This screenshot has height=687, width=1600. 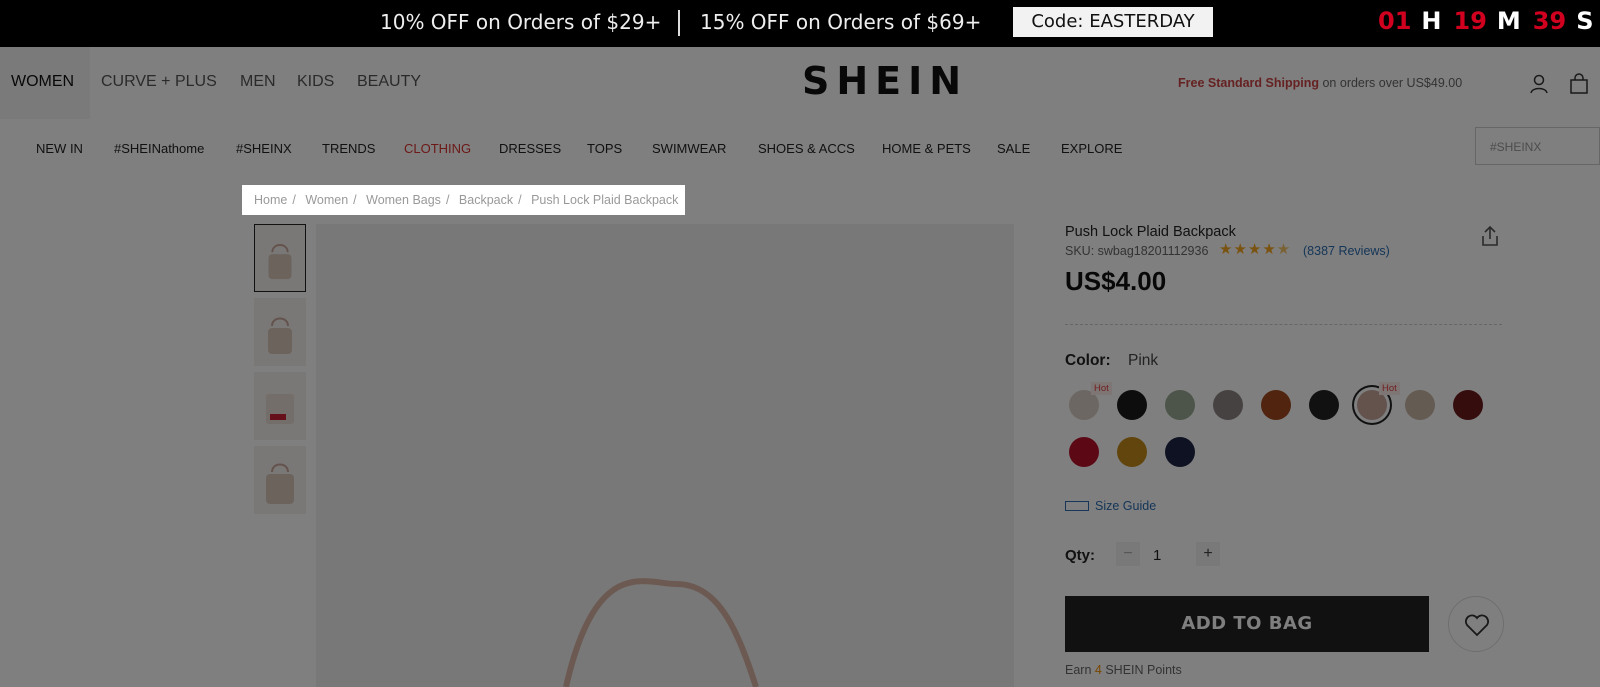 What do you see at coordinates (1088, 360) in the screenshot?
I see `color-label: Color:` at bounding box center [1088, 360].